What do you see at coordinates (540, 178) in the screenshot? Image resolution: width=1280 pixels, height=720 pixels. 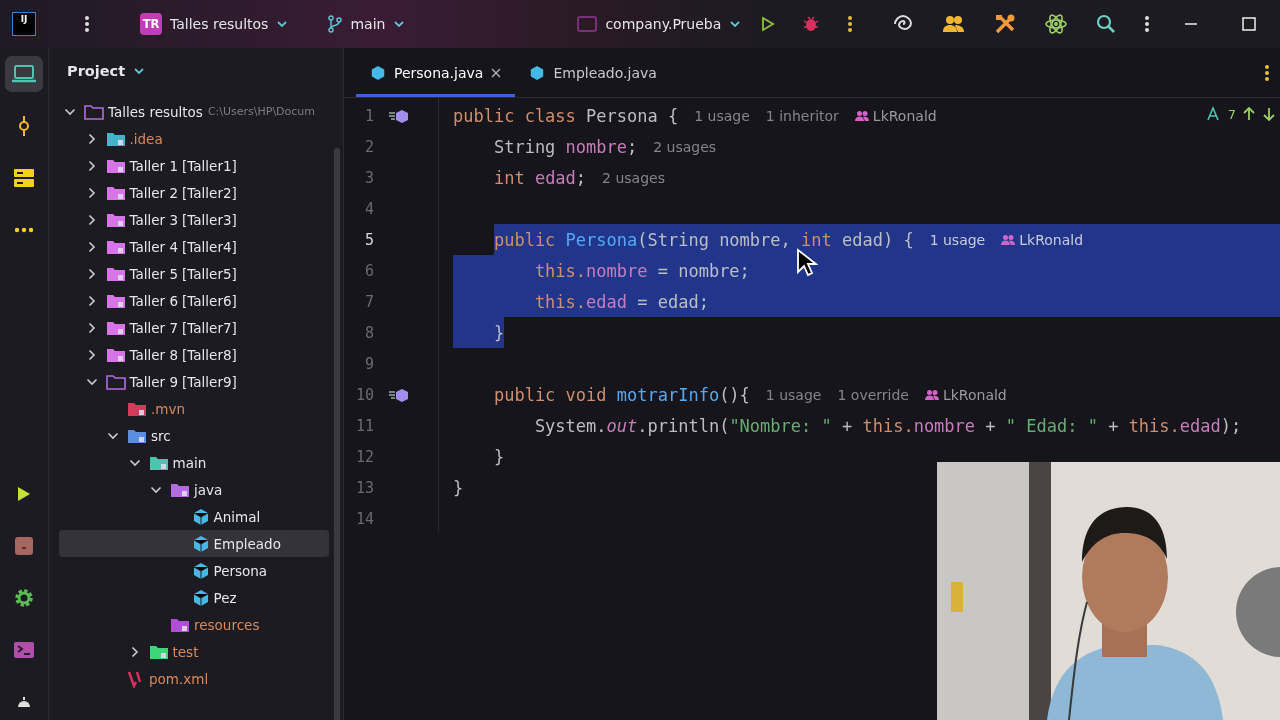 I see `code-line: int edad;` at bounding box center [540, 178].